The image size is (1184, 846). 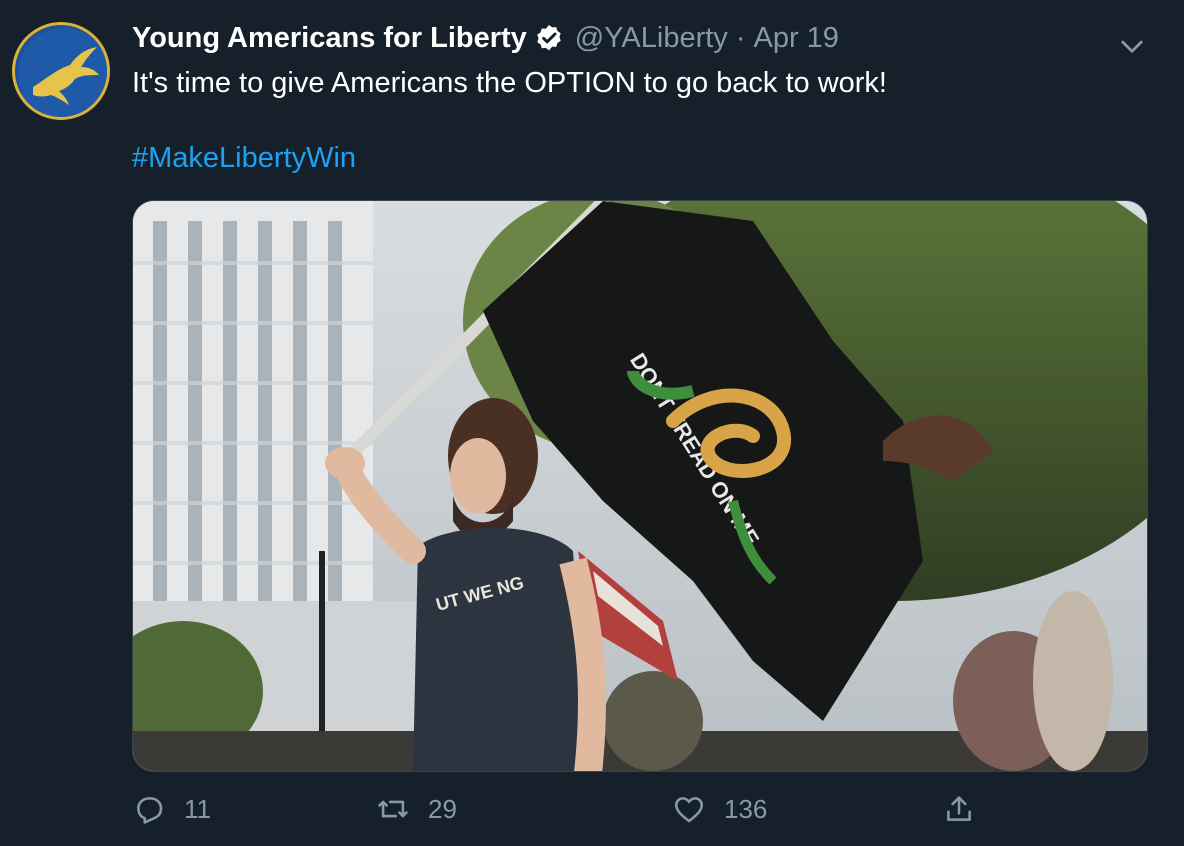 What do you see at coordinates (719, 809) in the screenshot?
I see `like-button: 136` at bounding box center [719, 809].